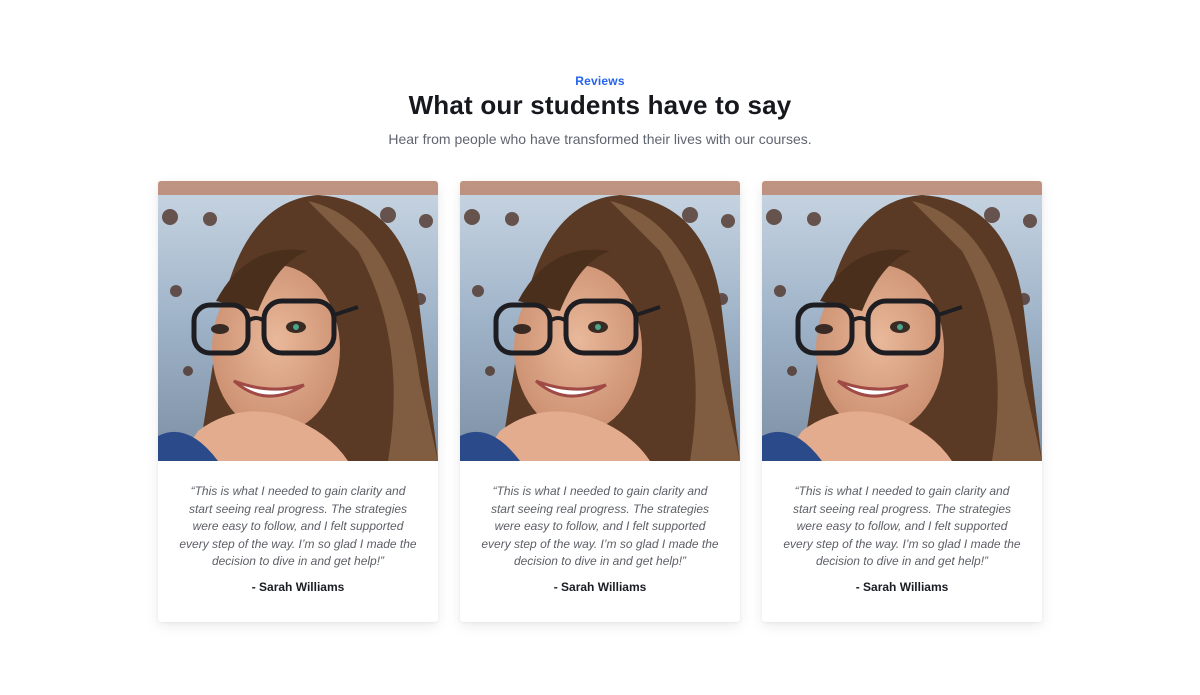 Image resolution: width=1200 pixels, height=695 pixels. What do you see at coordinates (600, 81) in the screenshot?
I see `section-eyebrow: Reviews` at bounding box center [600, 81].